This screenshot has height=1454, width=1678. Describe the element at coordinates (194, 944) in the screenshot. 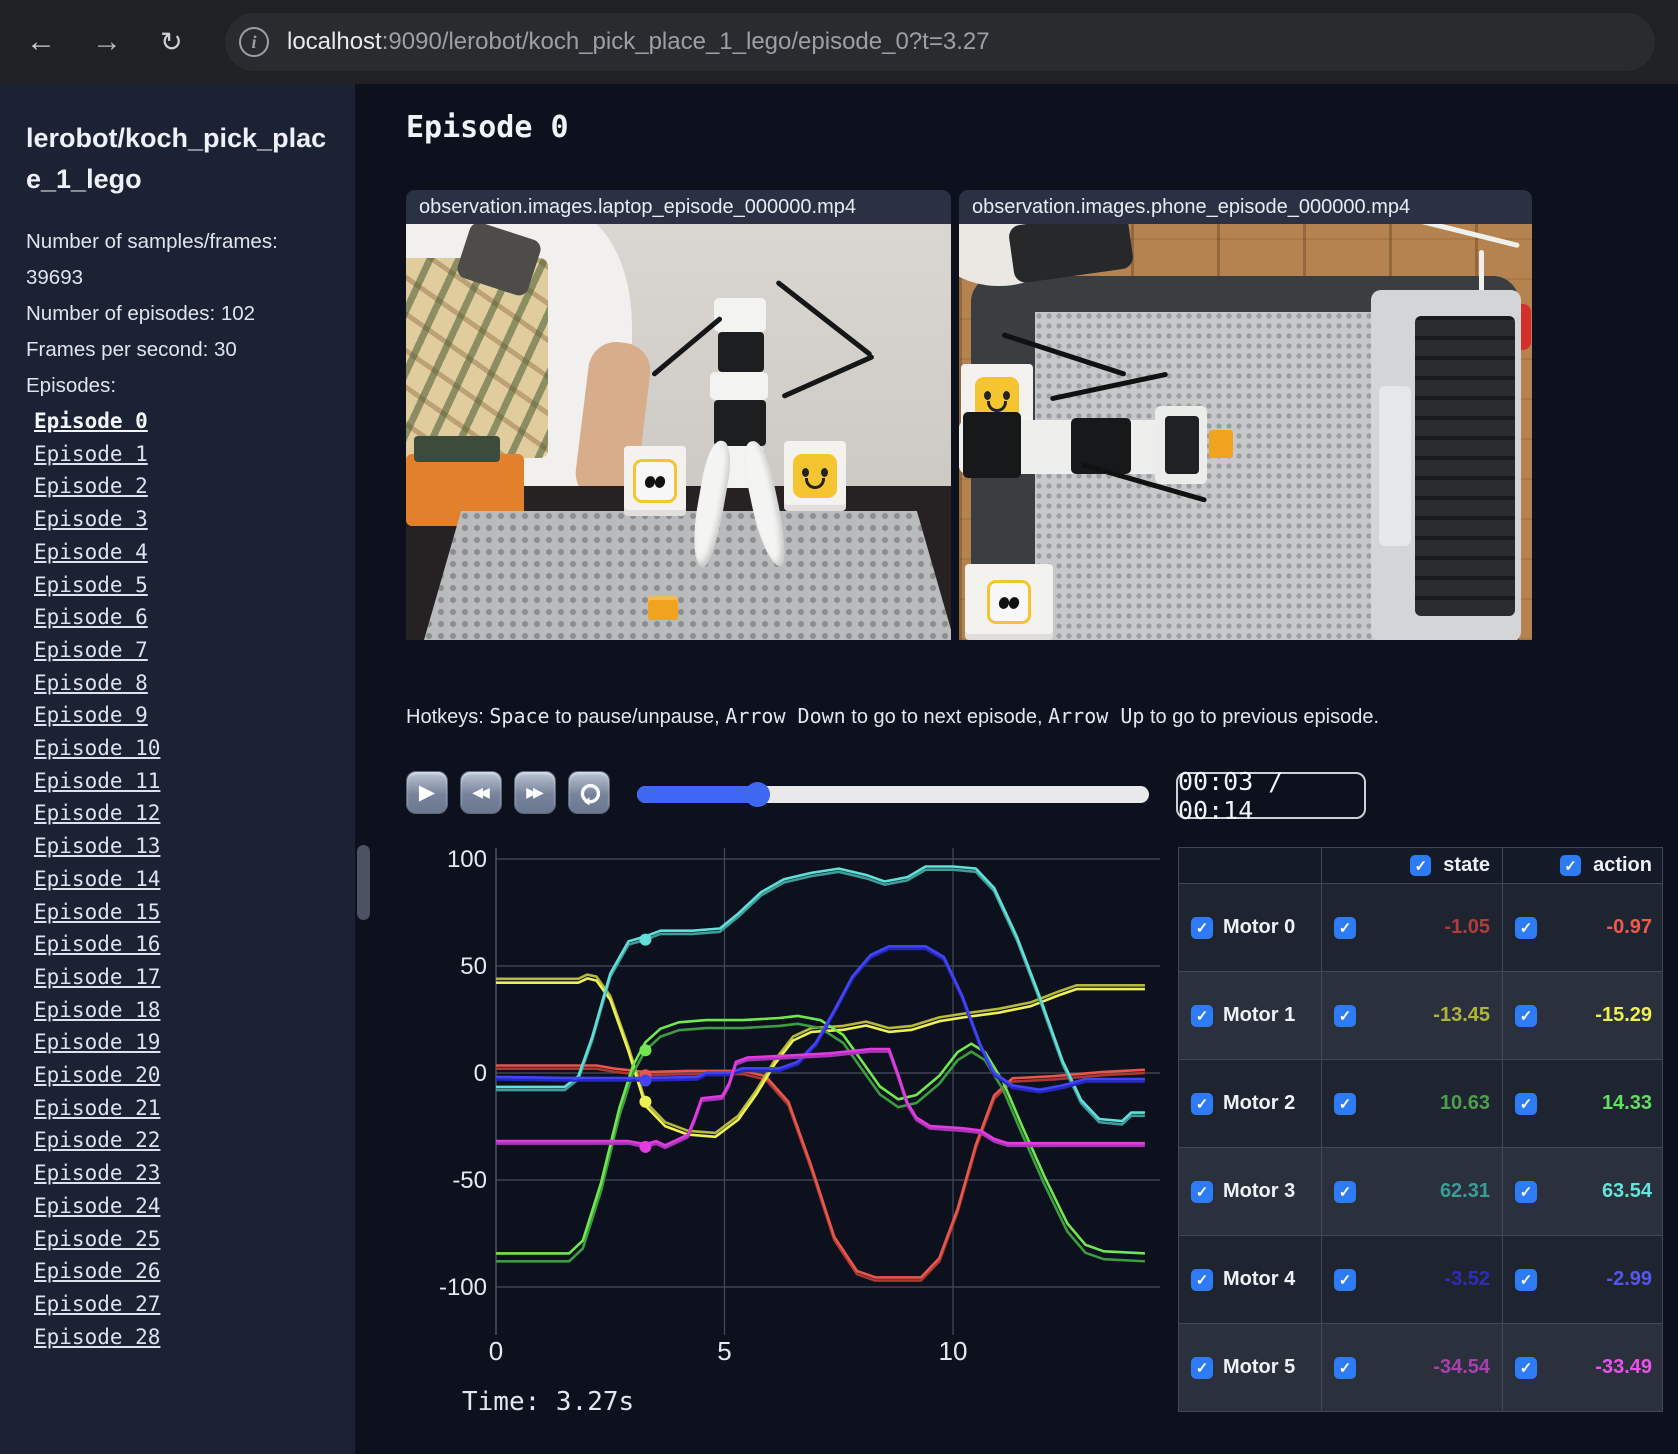

I see `sidebar-episode-link: Episode 16` at that location.